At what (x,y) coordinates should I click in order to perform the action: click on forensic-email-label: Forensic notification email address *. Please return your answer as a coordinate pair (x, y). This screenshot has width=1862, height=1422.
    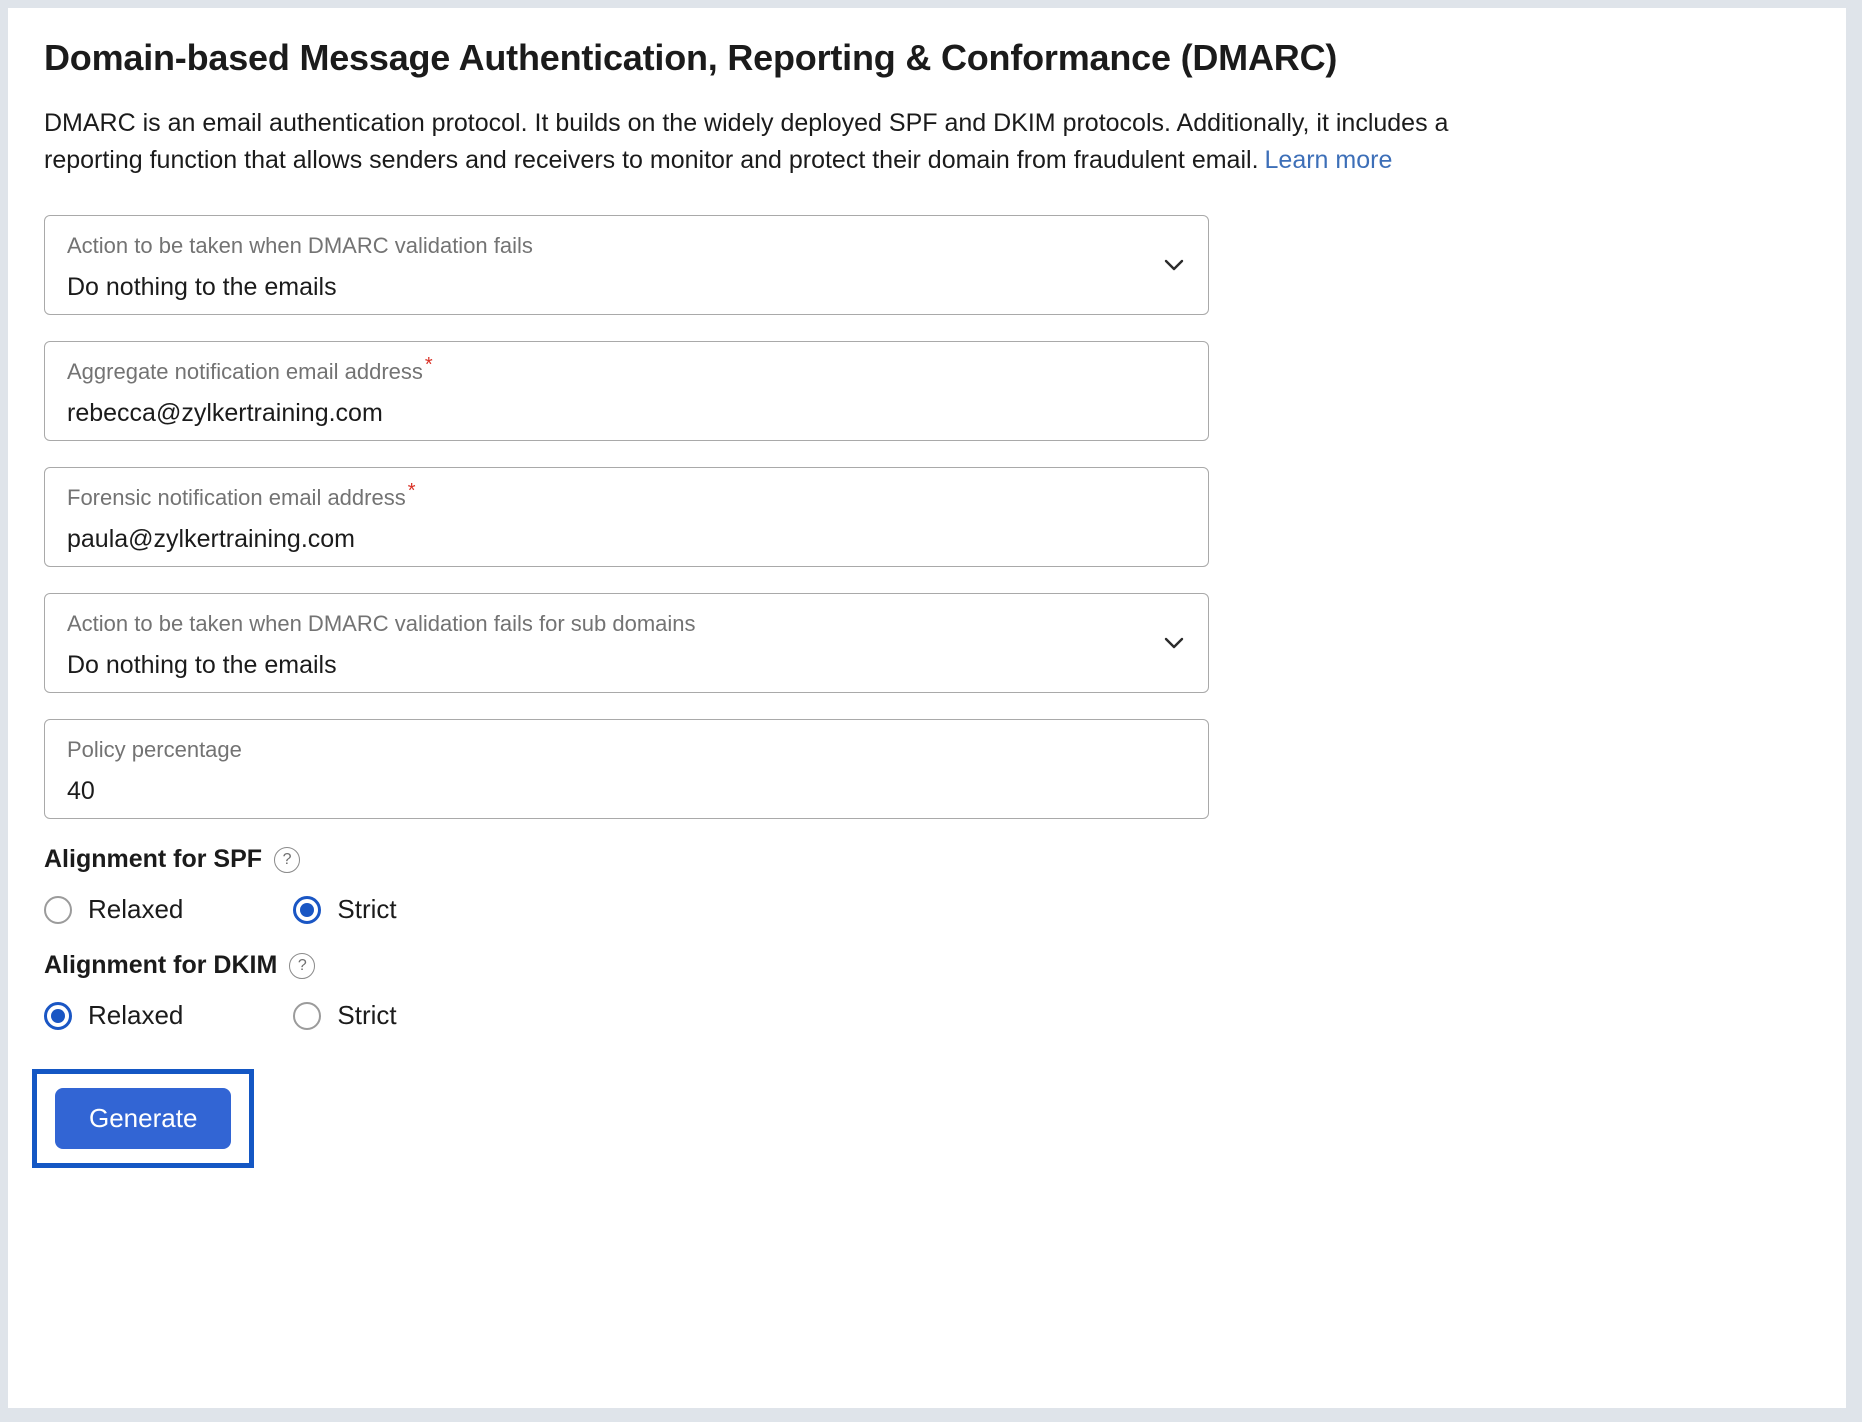
    Looking at the image, I should click on (626, 496).